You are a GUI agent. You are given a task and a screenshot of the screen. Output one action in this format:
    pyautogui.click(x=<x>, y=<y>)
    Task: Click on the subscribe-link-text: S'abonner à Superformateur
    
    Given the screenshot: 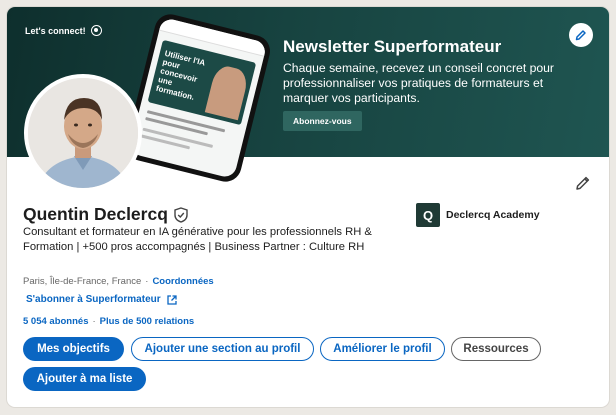 What is the action you would take?
    pyautogui.click(x=93, y=299)
    